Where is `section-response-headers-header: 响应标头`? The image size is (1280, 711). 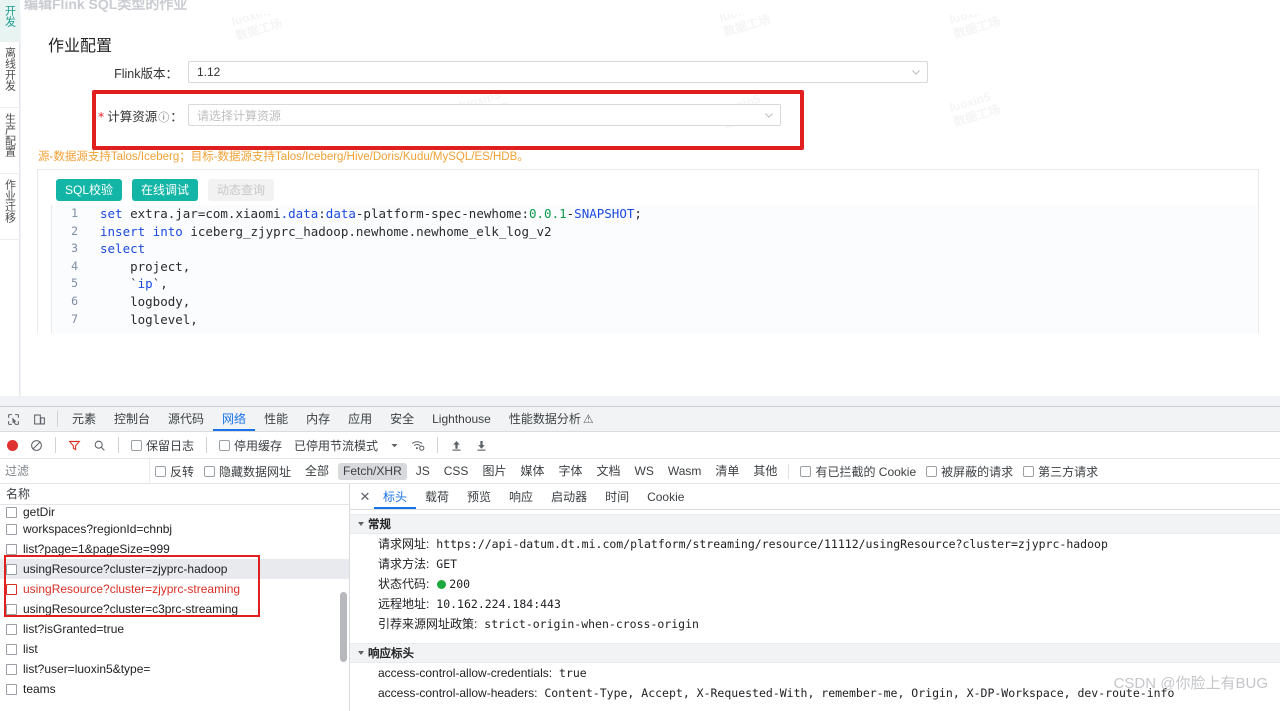
section-response-headers-header: 响应标头 is located at coordinates (815, 653).